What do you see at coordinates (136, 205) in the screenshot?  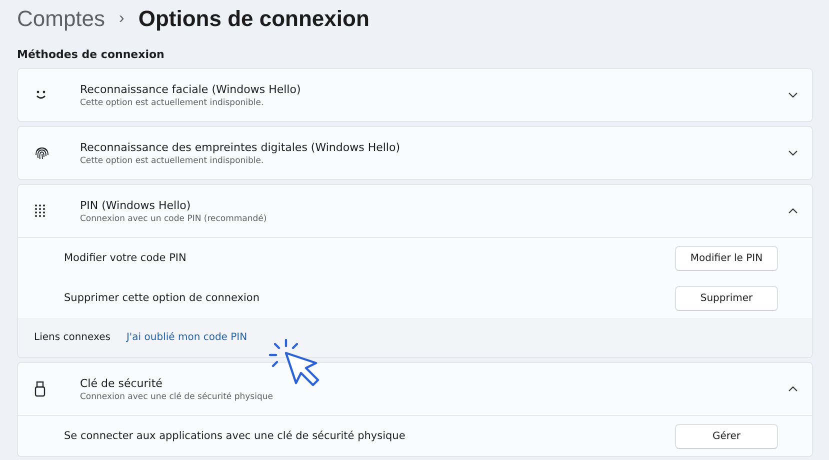 I see `option-title: PIN (Windows Hello)` at bounding box center [136, 205].